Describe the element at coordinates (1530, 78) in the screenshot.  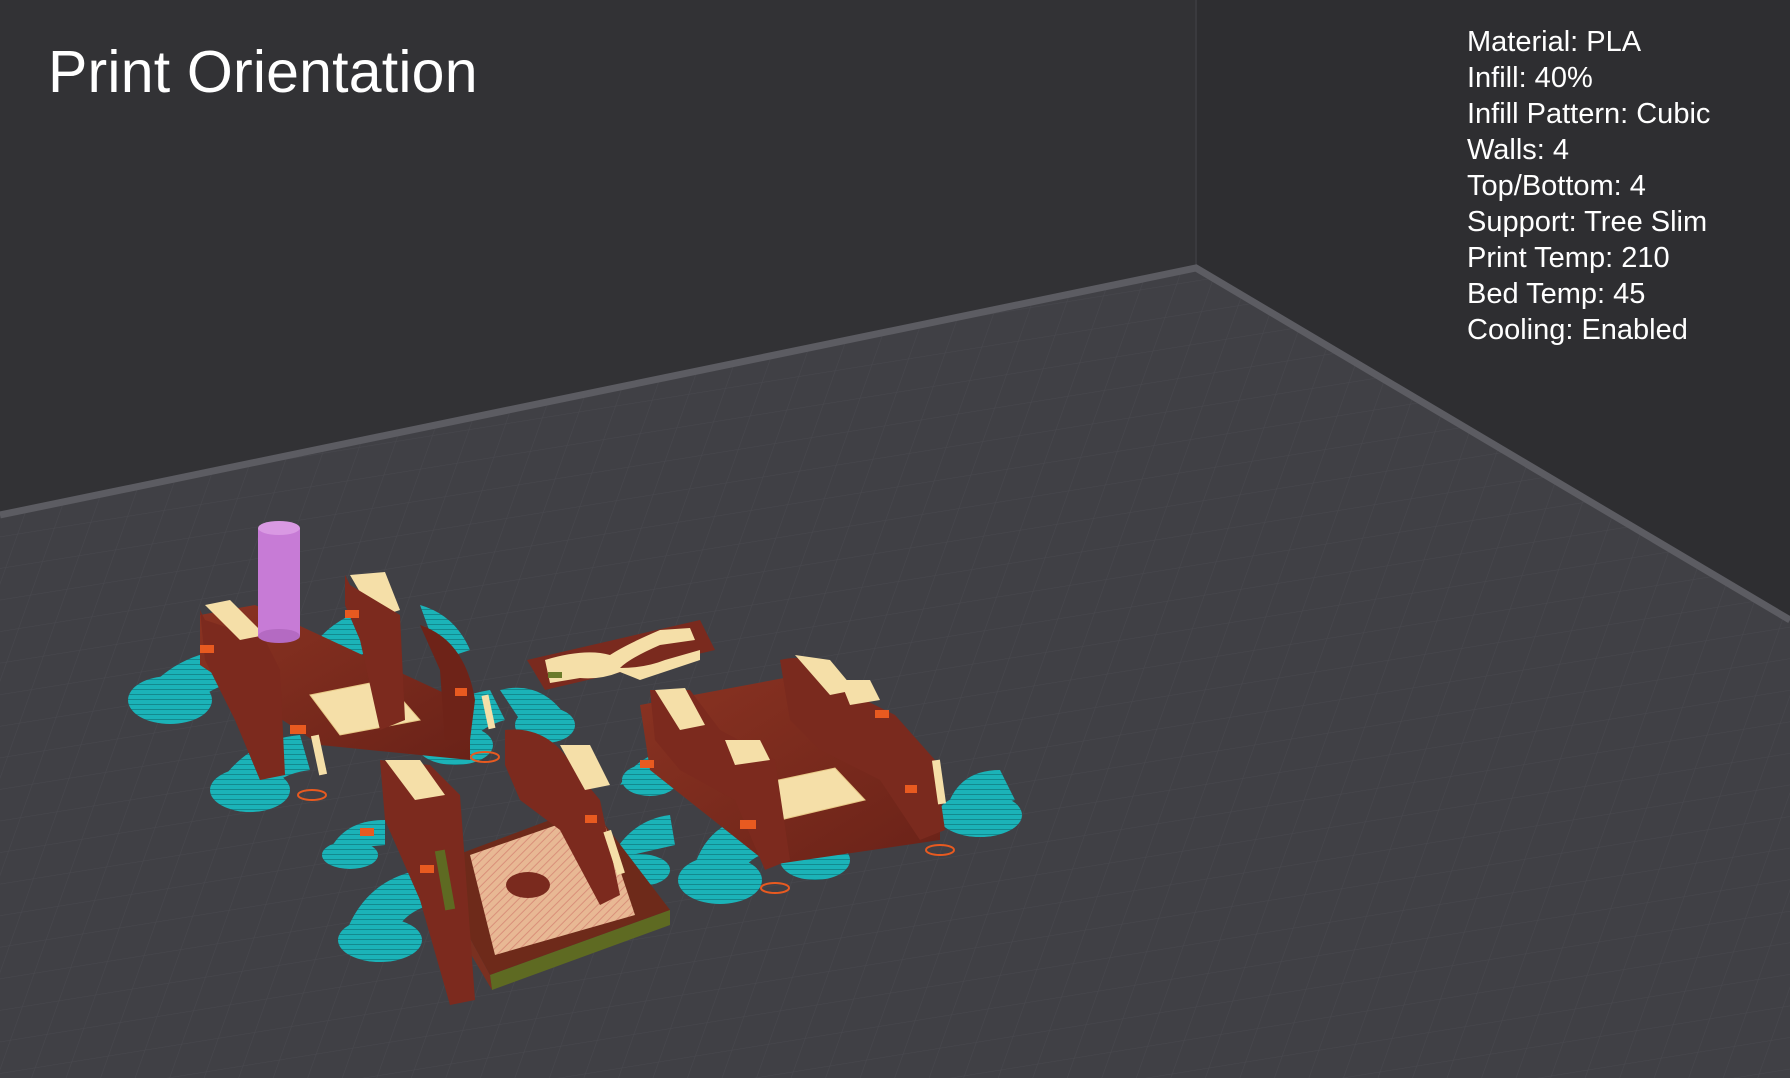
I see `setting-infill: Infill: 40%` at that location.